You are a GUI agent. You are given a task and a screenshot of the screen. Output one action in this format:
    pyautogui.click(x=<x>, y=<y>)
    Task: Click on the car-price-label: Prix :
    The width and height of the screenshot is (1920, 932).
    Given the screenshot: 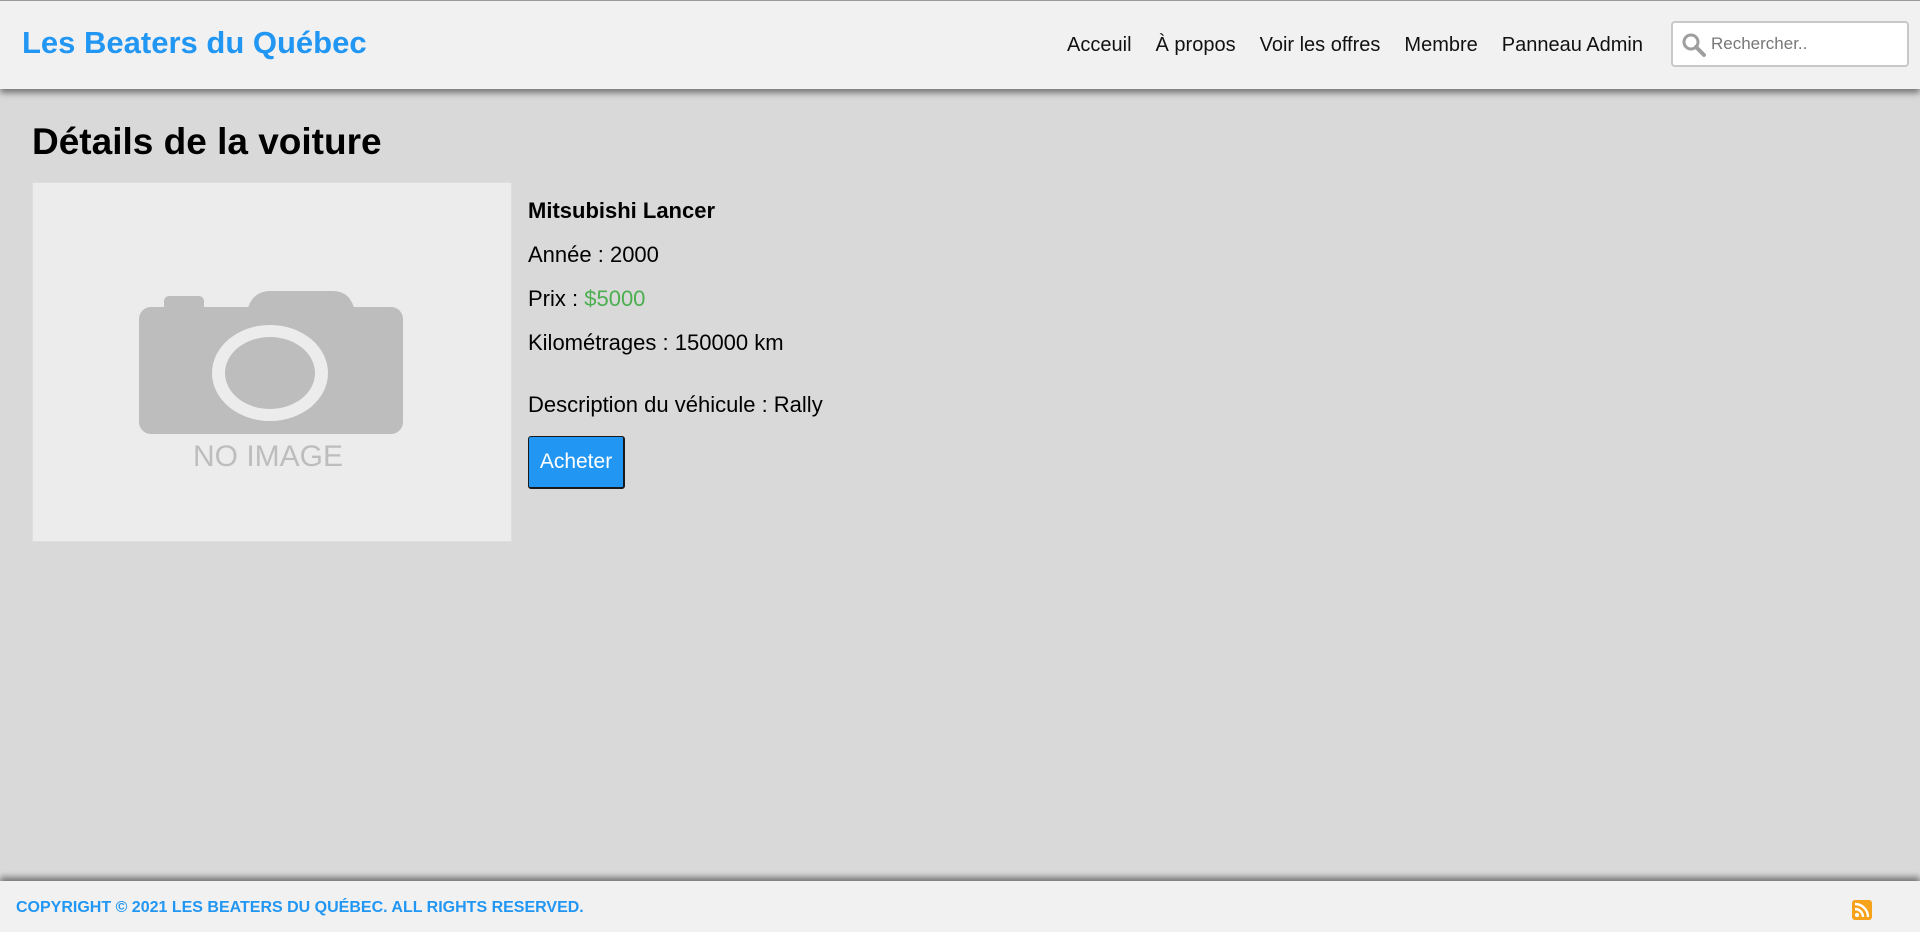 What is the action you would take?
    pyautogui.click(x=556, y=298)
    